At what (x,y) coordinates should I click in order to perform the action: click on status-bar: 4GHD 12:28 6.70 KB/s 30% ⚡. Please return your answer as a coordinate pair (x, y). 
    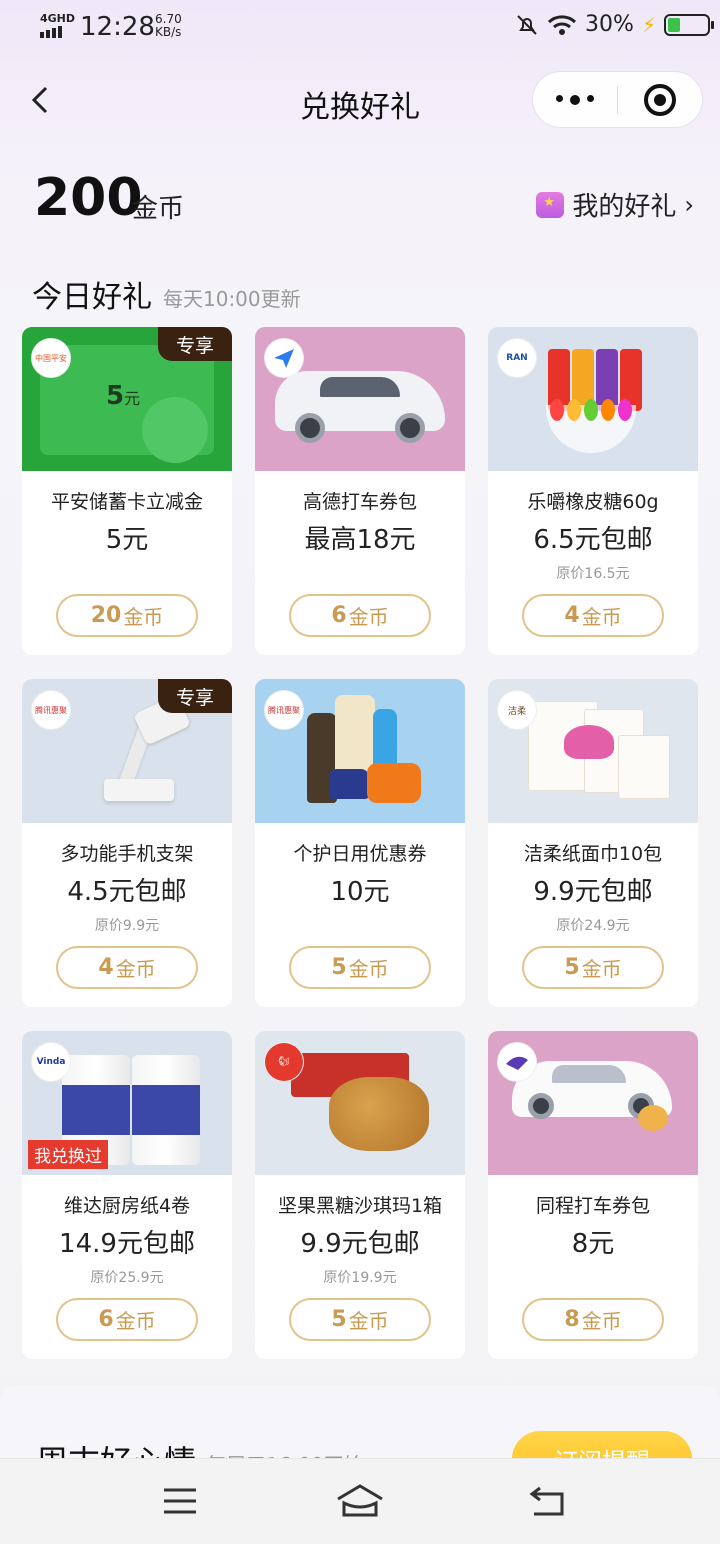
    Looking at the image, I should click on (360, 28).